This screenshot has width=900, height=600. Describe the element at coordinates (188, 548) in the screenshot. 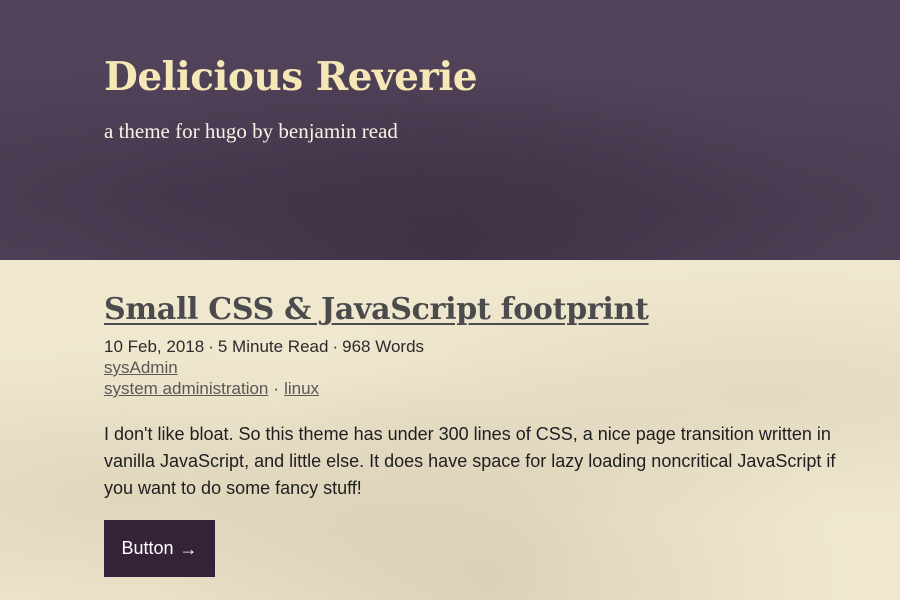

I see `arrow-right-icon: →` at that location.